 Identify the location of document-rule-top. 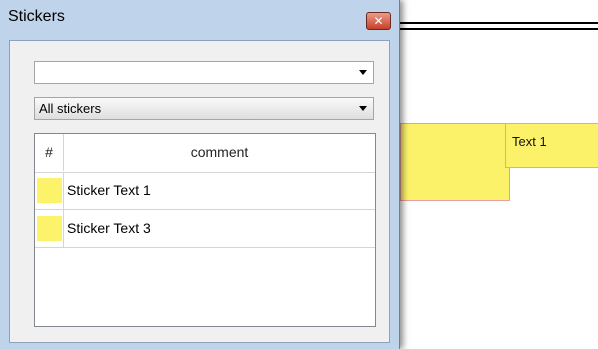
(497, 23).